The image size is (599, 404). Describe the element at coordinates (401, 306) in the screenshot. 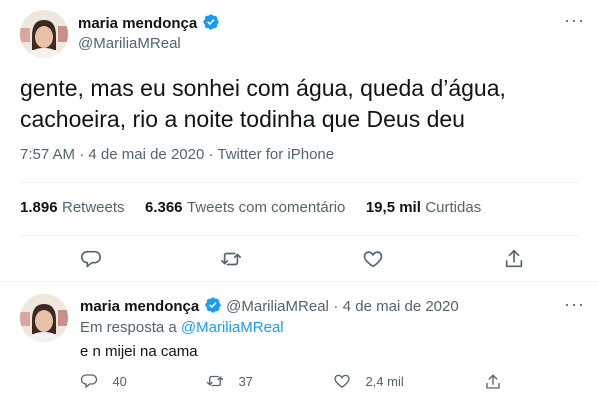

I see `reply-date: 4 de mai de 2020` at that location.